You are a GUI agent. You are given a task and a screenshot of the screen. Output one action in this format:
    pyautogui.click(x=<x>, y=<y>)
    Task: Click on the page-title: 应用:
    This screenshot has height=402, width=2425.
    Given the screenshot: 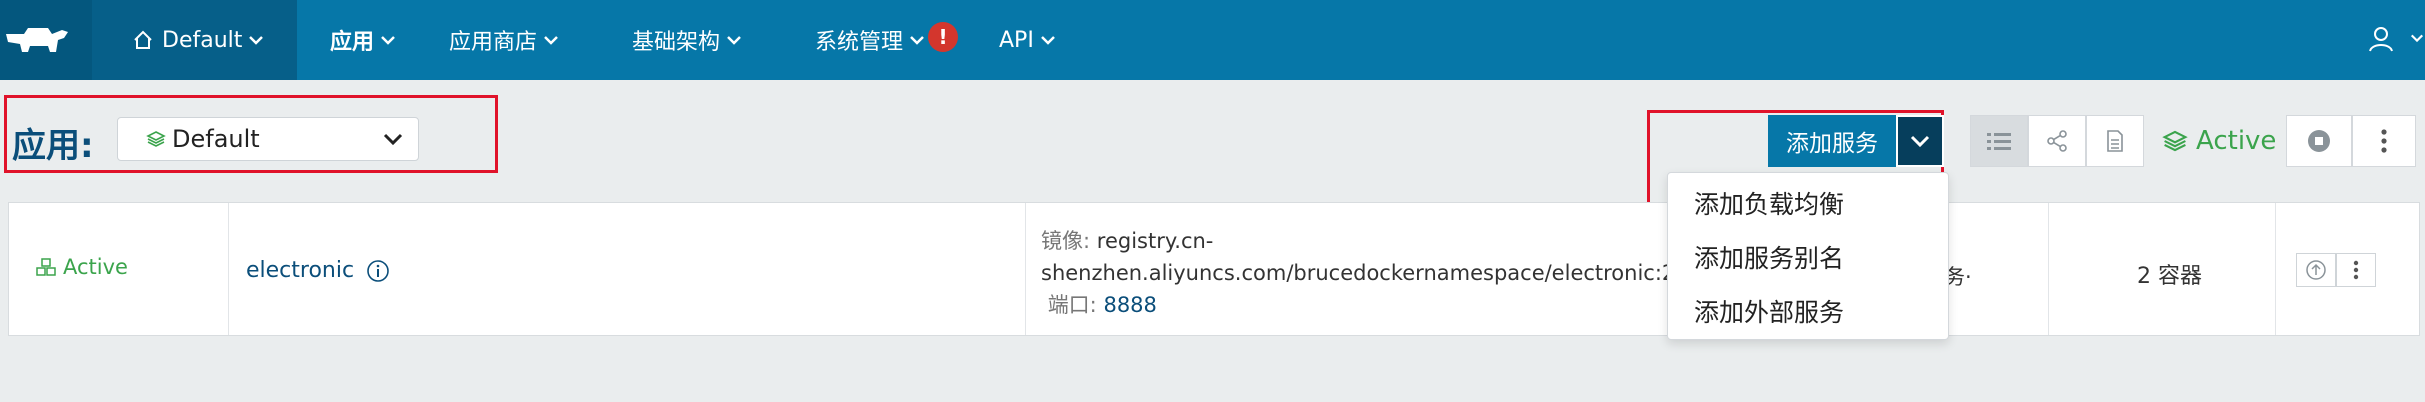 What is the action you would take?
    pyautogui.click(x=53, y=146)
    